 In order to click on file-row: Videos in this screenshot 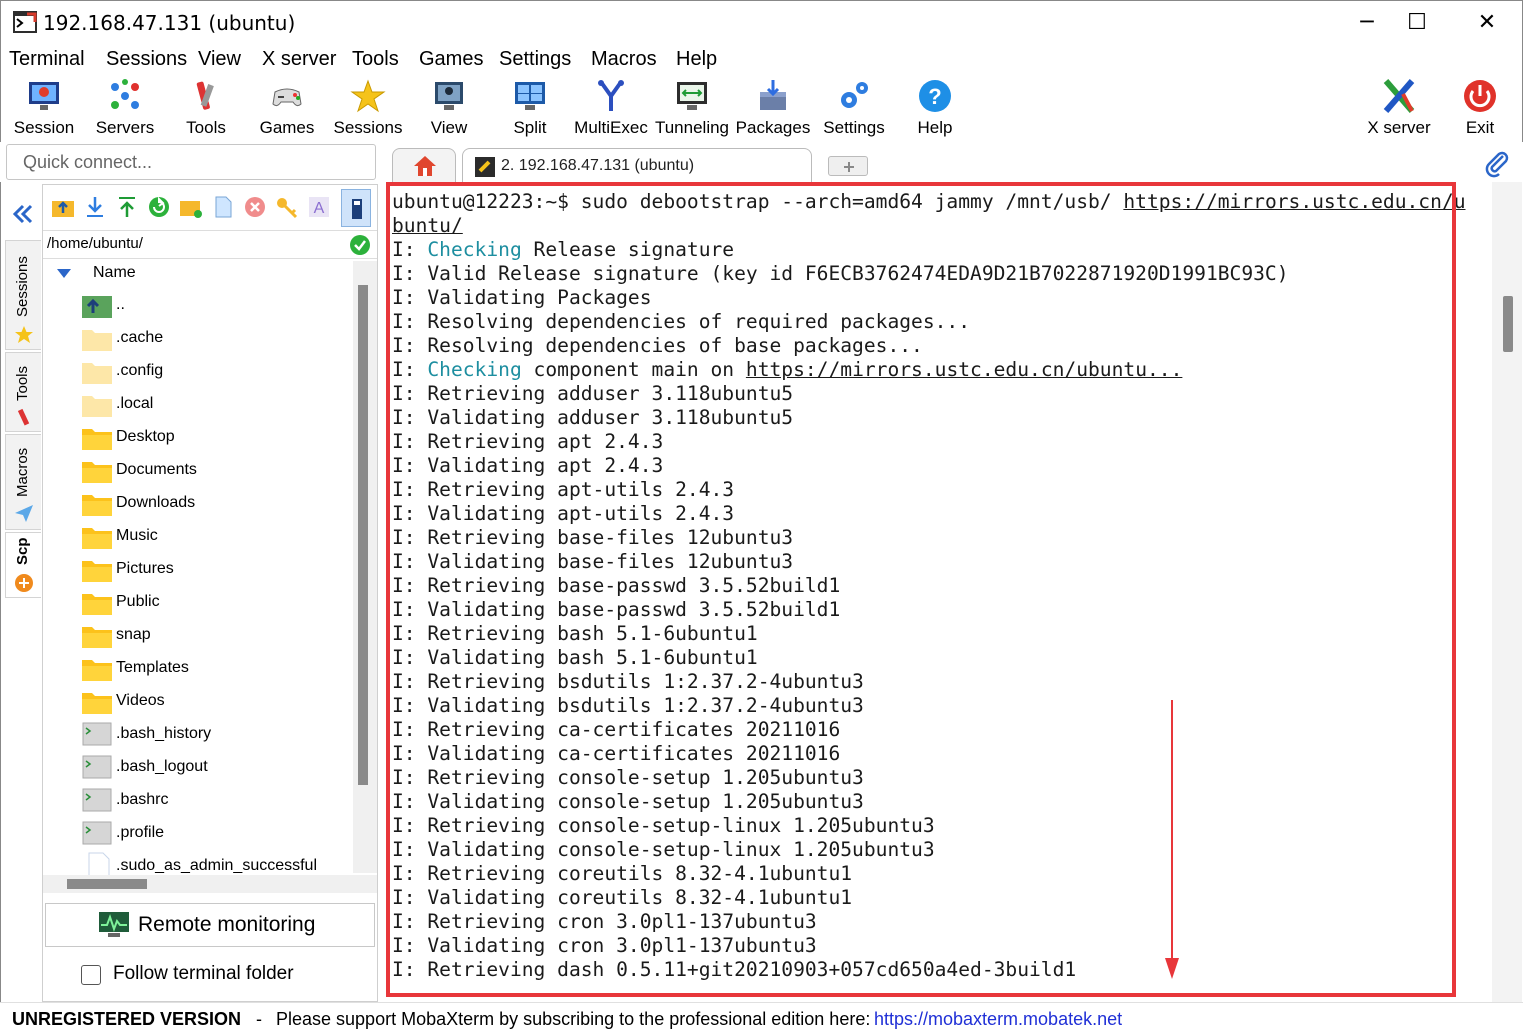, I will do `click(198, 701)`.